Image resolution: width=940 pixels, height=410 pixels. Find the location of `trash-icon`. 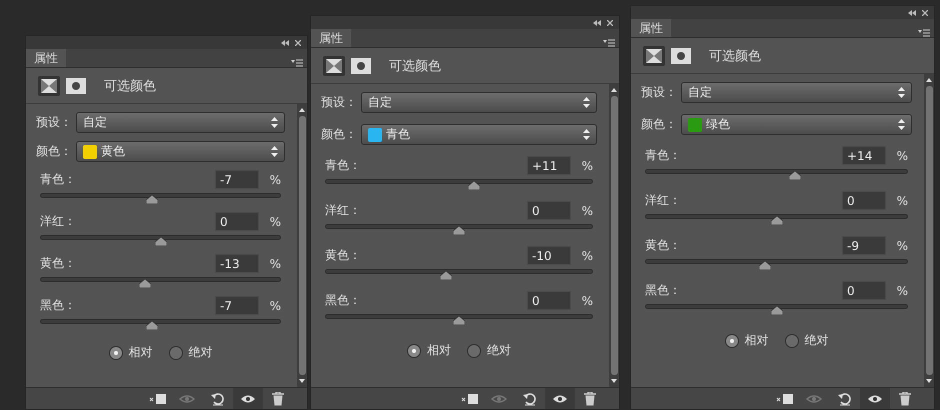

trash-icon is located at coordinates (590, 399).